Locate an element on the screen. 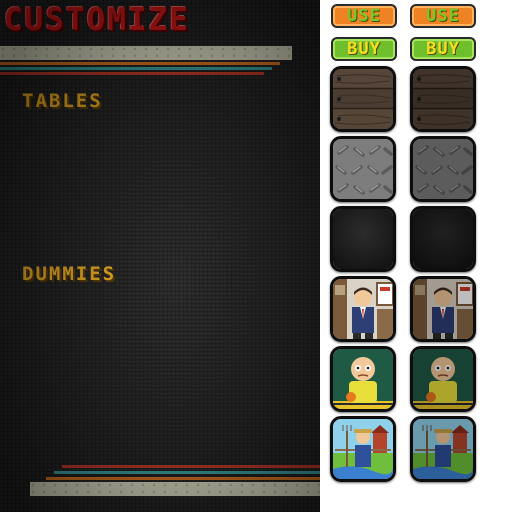 The width and height of the screenshot is (512, 512). top-stripe-red is located at coordinates (132, 73).